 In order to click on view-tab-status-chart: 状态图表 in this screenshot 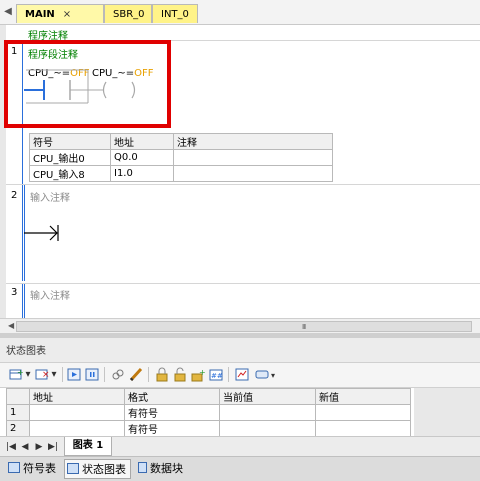, I will do `click(97, 469)`.